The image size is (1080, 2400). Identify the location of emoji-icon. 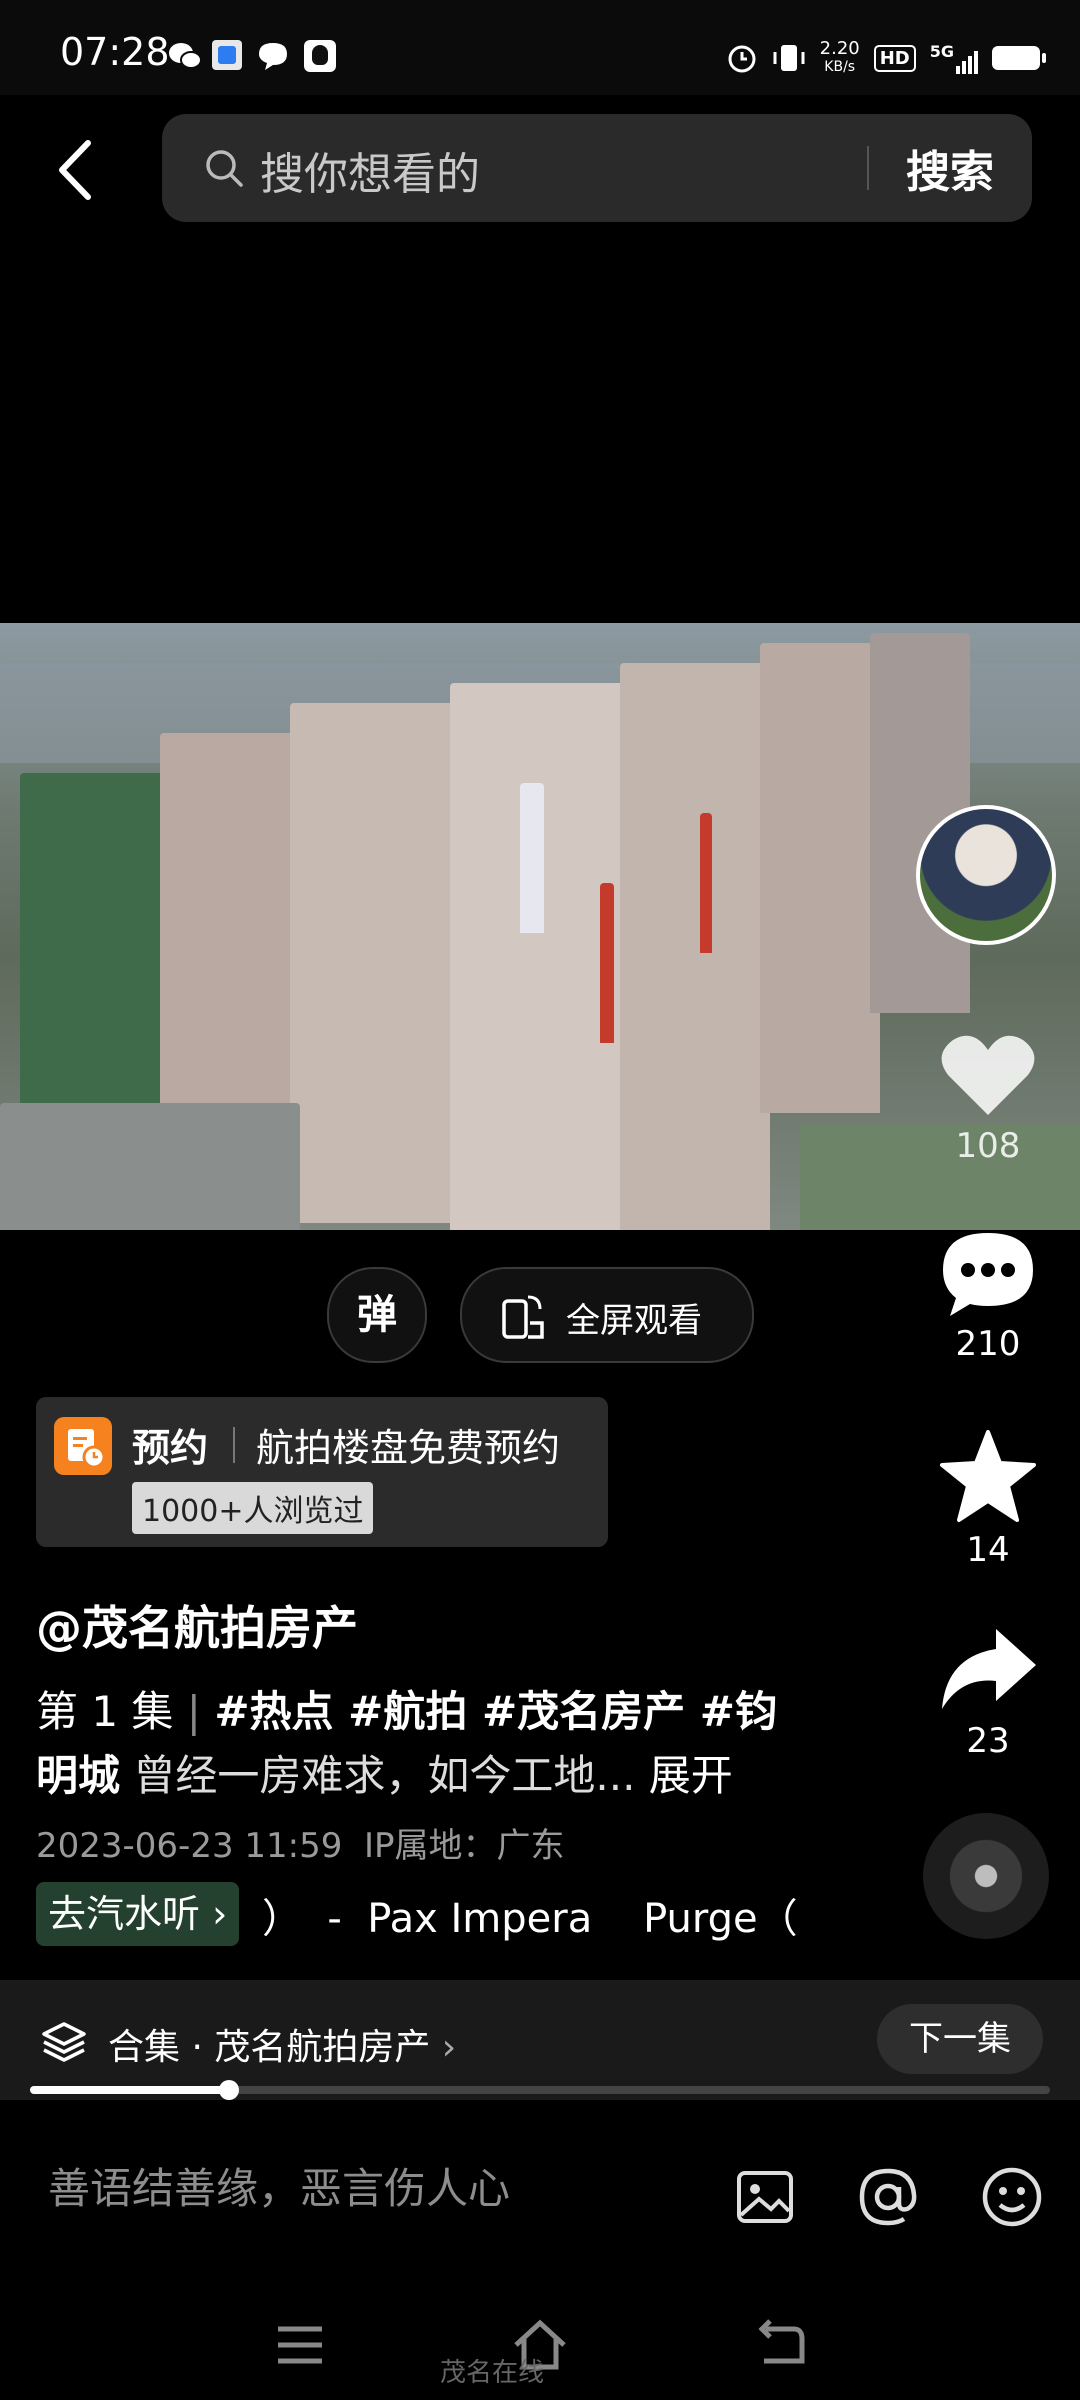
(1012, 2197).